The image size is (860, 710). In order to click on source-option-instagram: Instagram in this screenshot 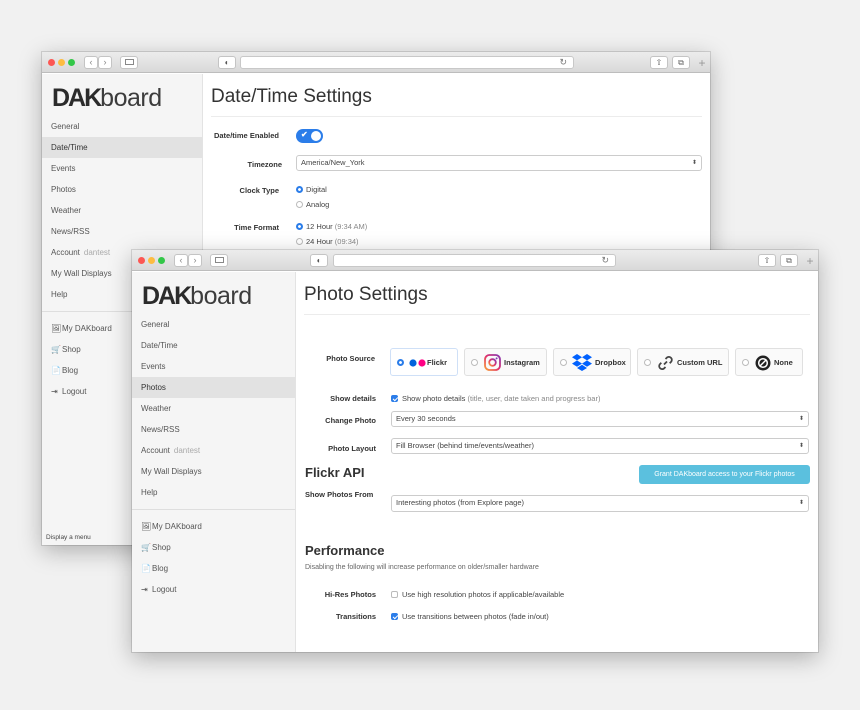, I will do `click(505, 362)`.